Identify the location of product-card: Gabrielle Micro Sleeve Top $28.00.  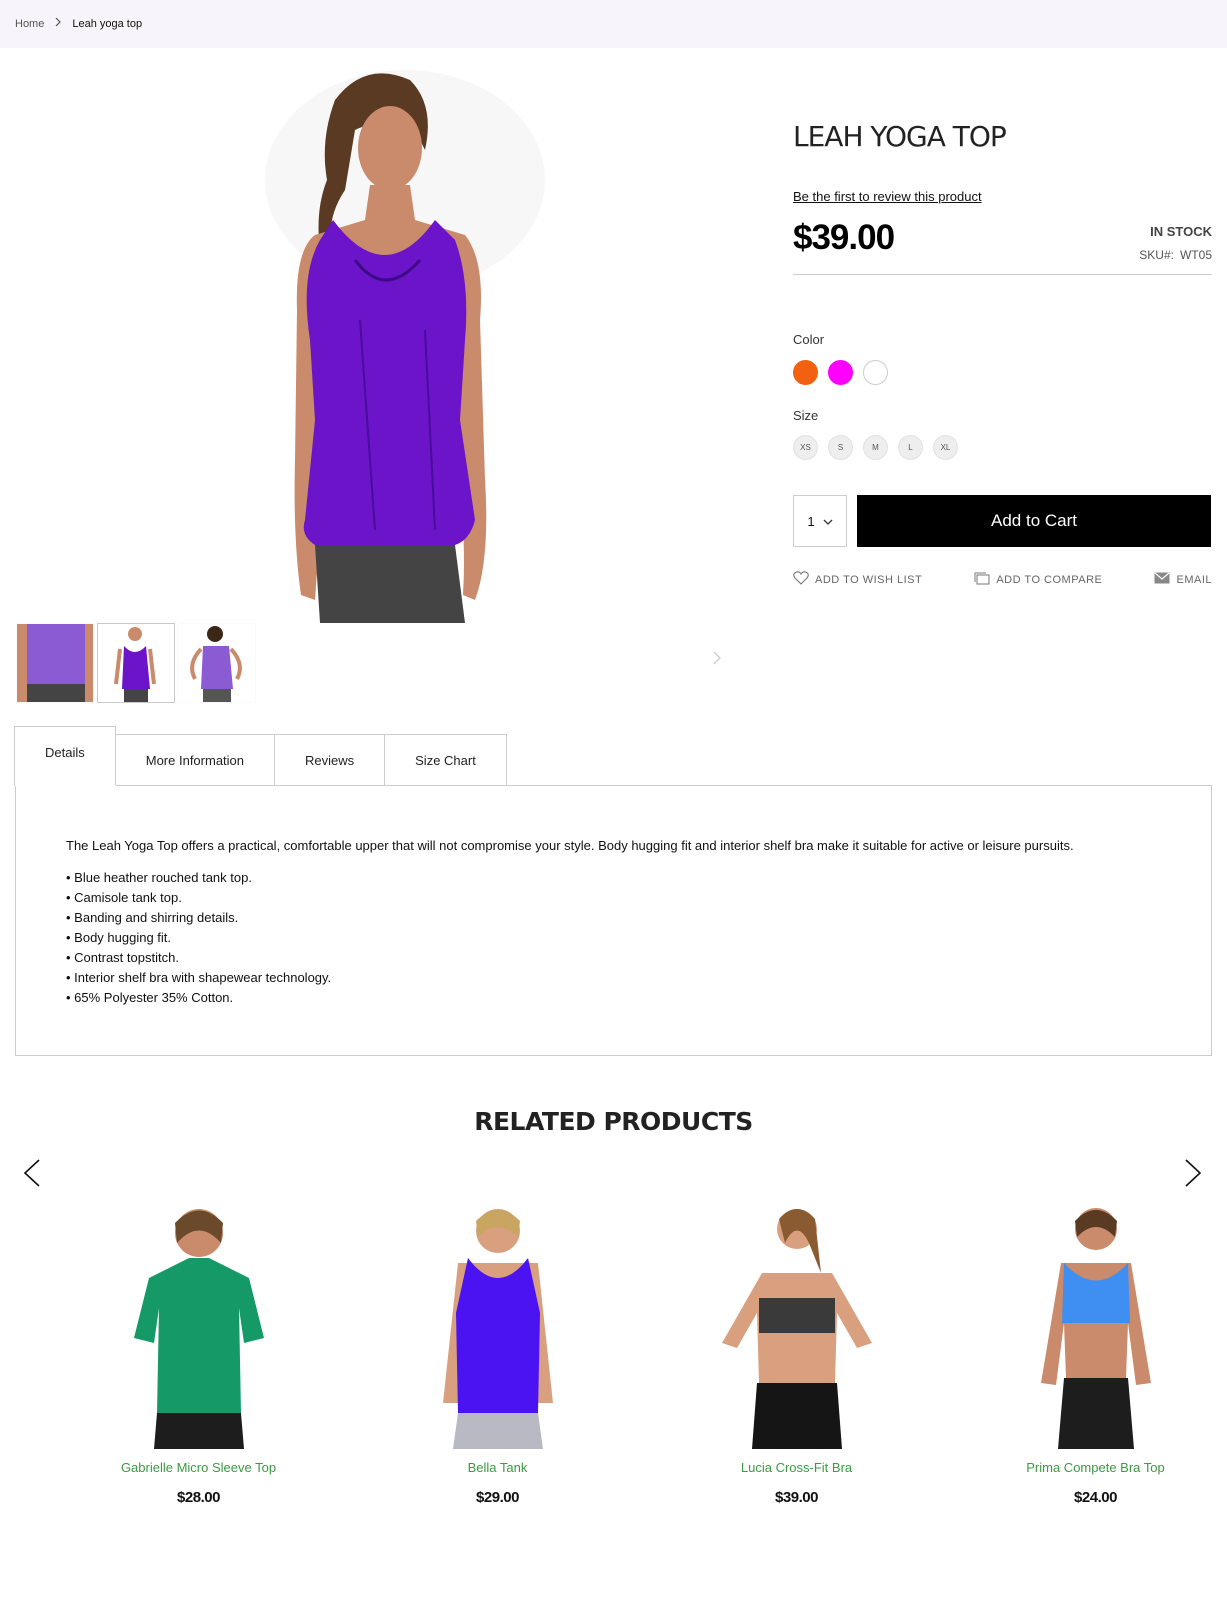
(198, 1358).